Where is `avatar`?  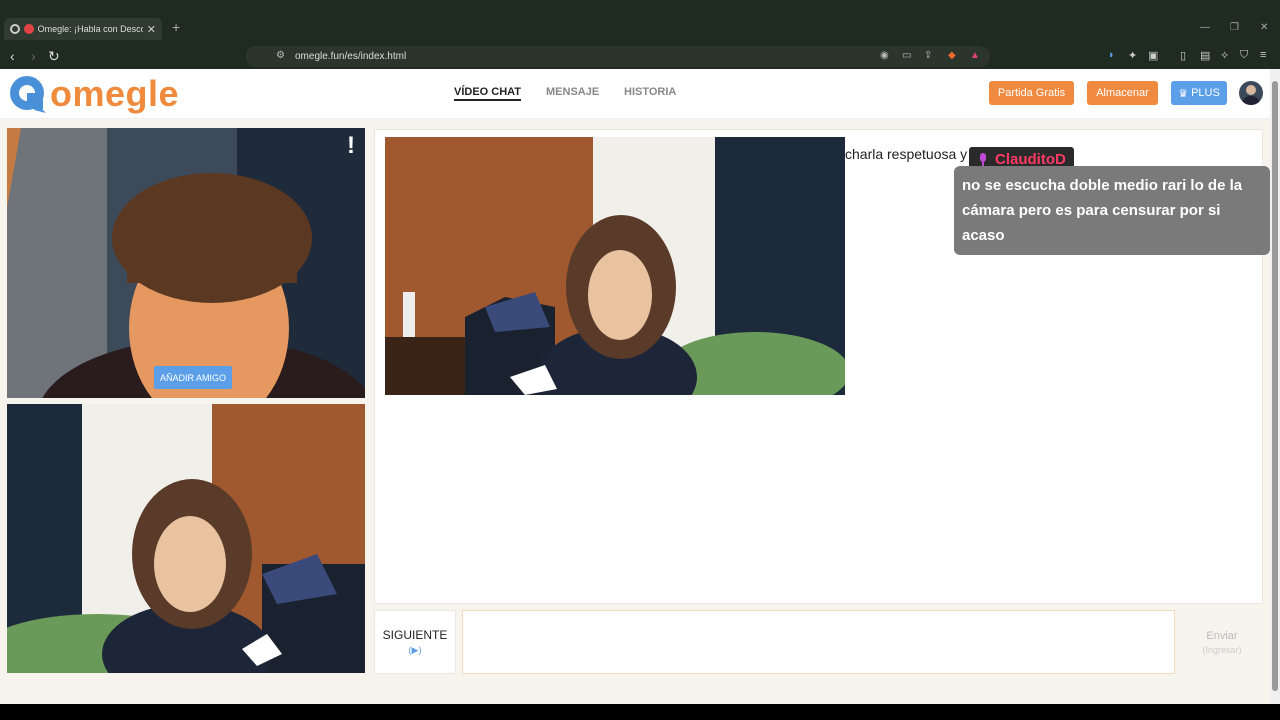
avatar is located at coordinates (1251, 93).